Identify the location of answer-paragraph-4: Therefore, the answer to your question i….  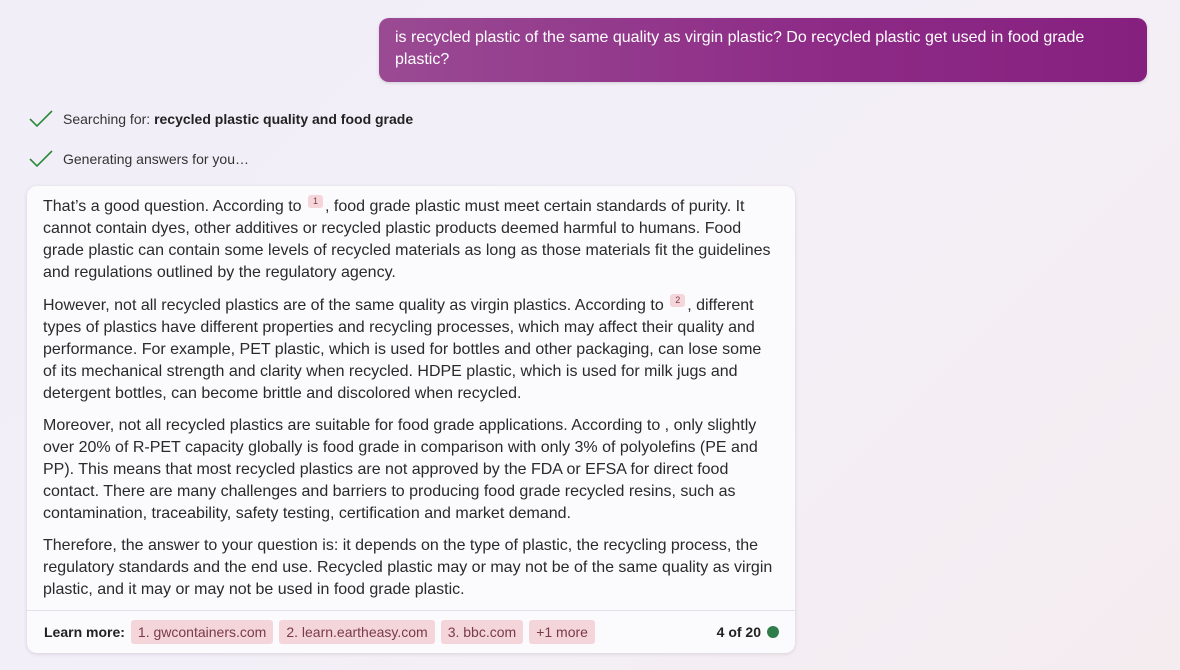
(408, 567).